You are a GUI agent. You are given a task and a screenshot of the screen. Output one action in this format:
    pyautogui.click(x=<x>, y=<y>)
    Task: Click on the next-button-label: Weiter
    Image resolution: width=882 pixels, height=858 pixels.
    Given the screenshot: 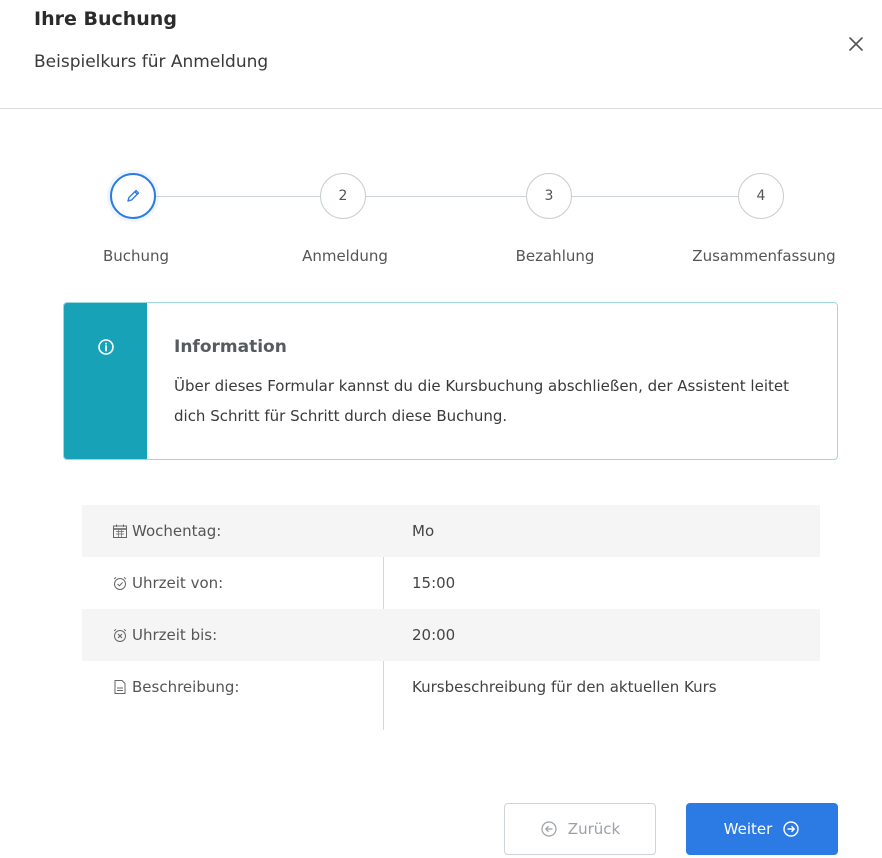 What is the action you would take?
    pyautogui.click(x=748, y=829)
    